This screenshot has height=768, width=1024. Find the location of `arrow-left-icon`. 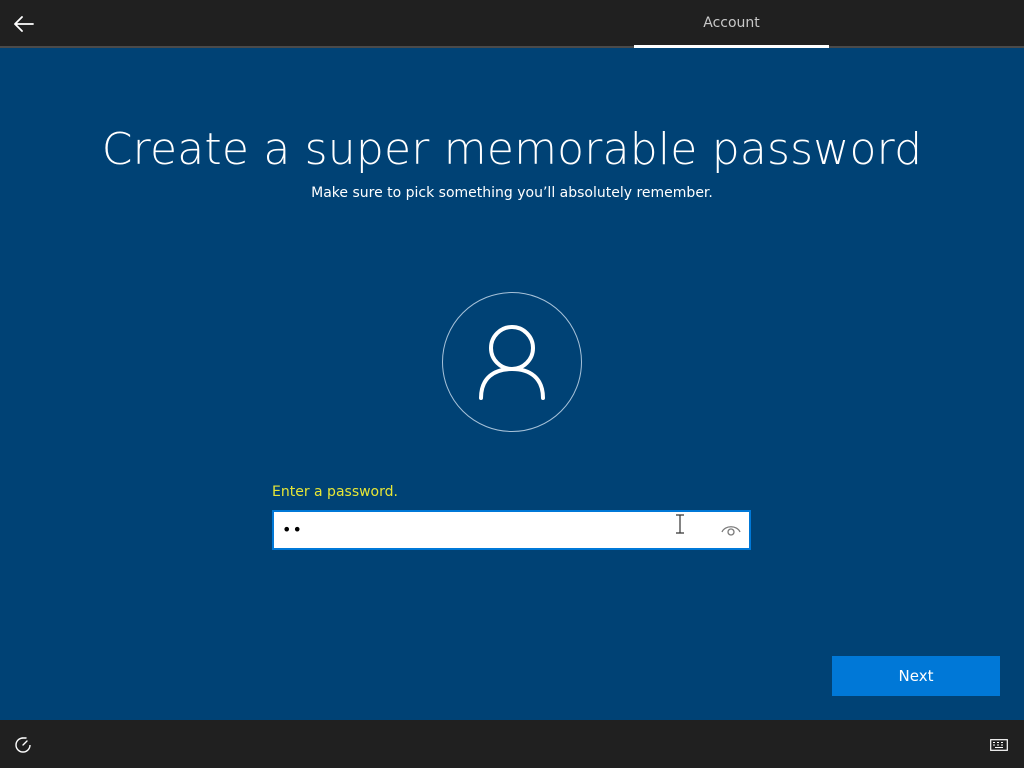

arrow-left-icon is located at coordinates (24, 24).